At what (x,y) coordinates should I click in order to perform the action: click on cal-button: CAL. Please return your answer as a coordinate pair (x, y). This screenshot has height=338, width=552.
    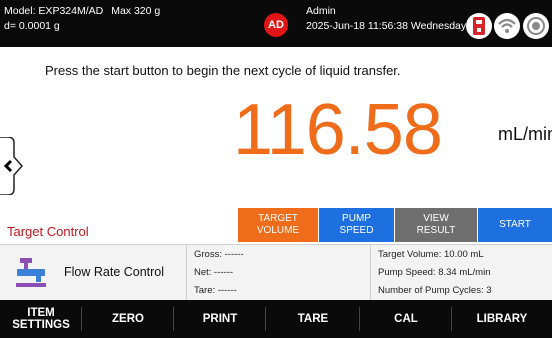
    Looking at the image, I should click on (406, 319).